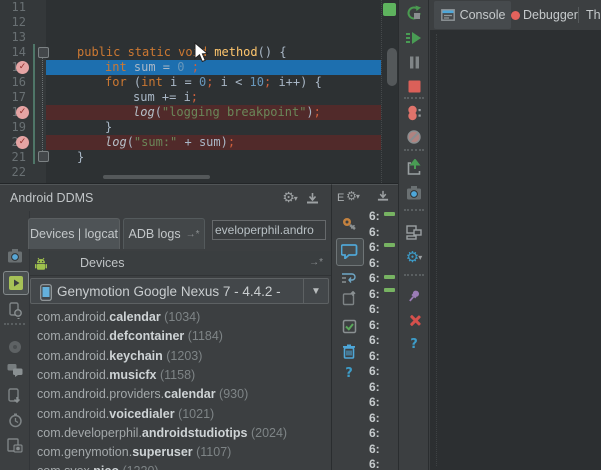 This screenshot has width=601, height=470. What do you see at coordinates (414, 257) in the screenshot?
I see `debug-settings-gear-icon: ⚙ ▾` at bounding box center [414, 257].